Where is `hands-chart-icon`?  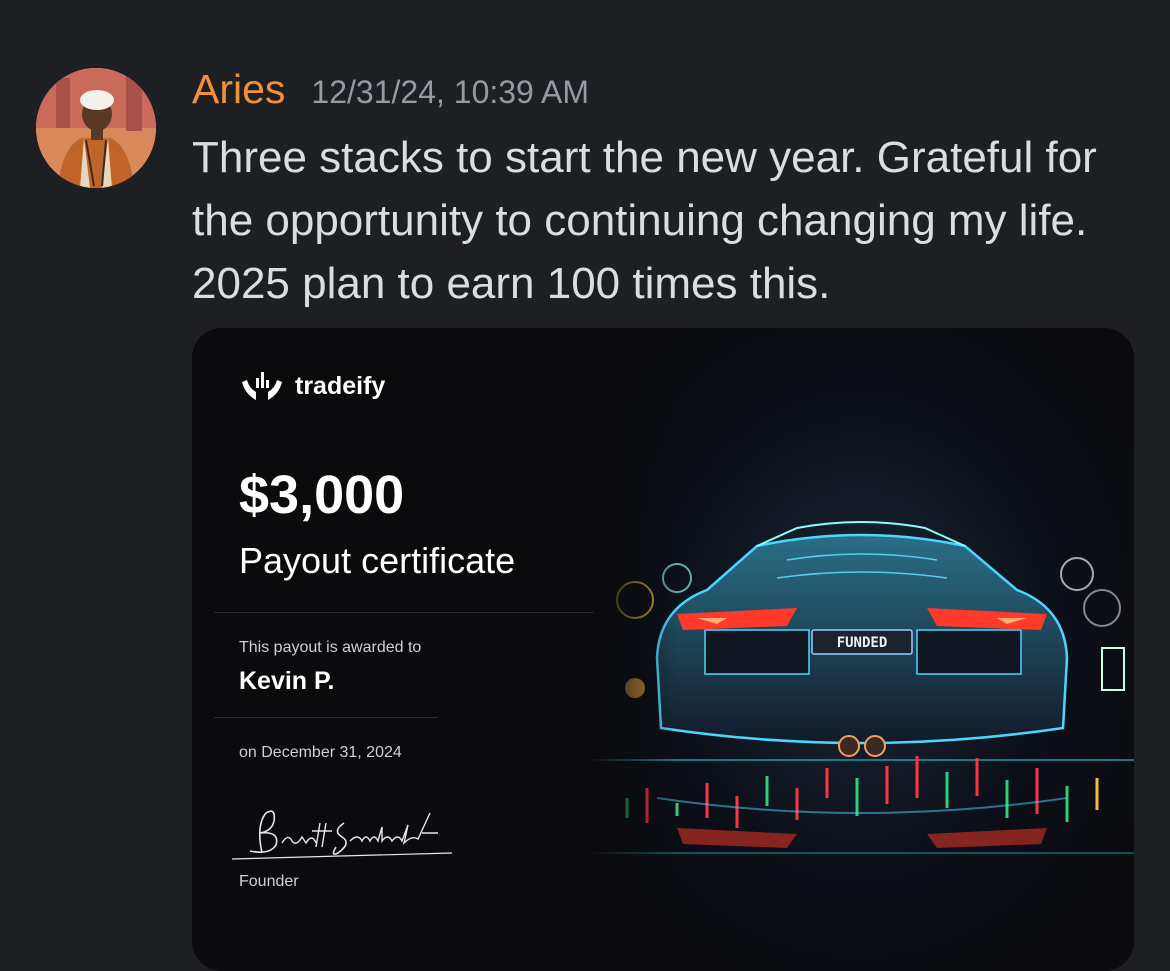 hands-chart-icon is located at coordinates (262, 386).